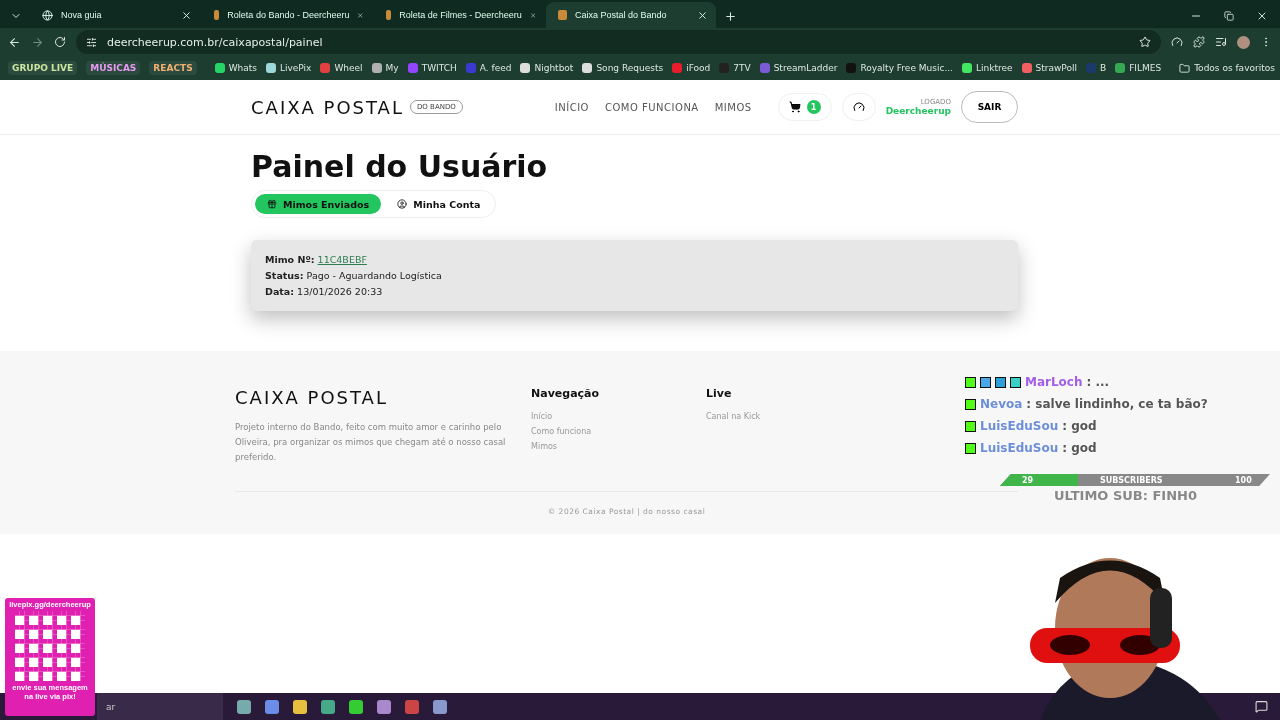 The width and height of the screenshot is (1280, 720). I want to click on user-icon, so click(402, 204).